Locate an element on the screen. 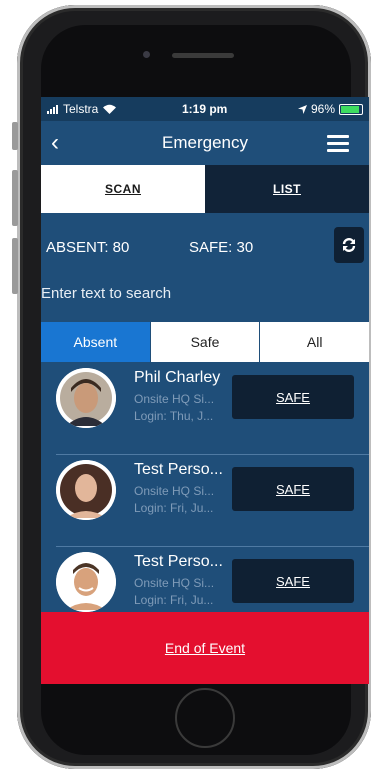 The width and height of the screenshot is (374, 772). refresh-icon is located at coordinates (349, 245).